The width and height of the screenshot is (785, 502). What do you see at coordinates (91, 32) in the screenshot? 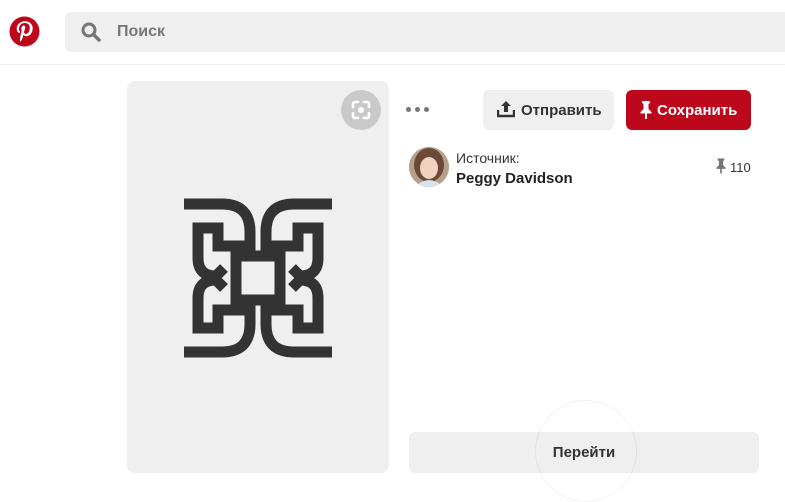
I see `search-icon` at bounding box center [91, 32].